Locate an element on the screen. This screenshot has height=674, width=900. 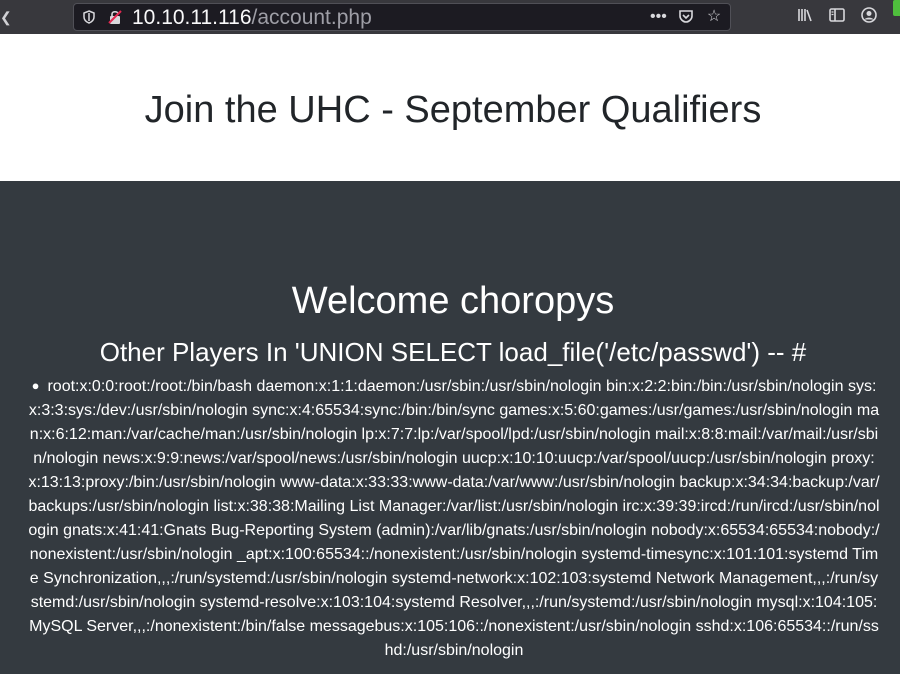
toolbar-right-icons is located at coordinates (837, 16).